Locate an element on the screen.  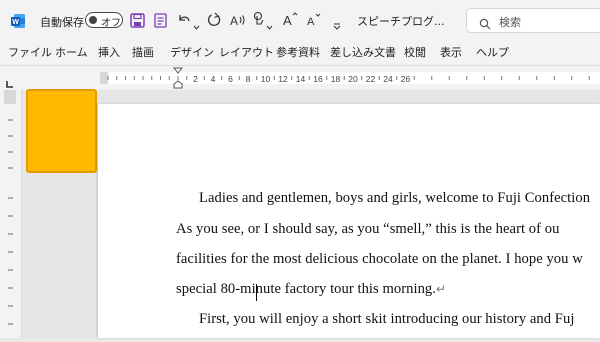
vertical-ruler is located at coordinates (11, 214).